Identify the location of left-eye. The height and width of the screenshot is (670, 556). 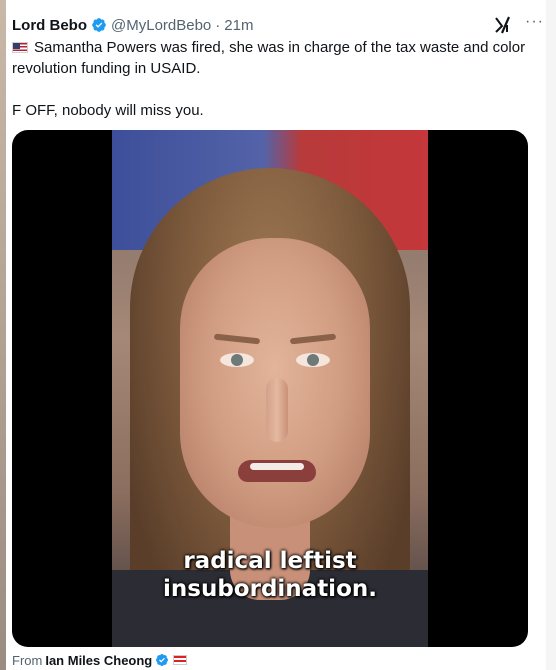
(237, 360).